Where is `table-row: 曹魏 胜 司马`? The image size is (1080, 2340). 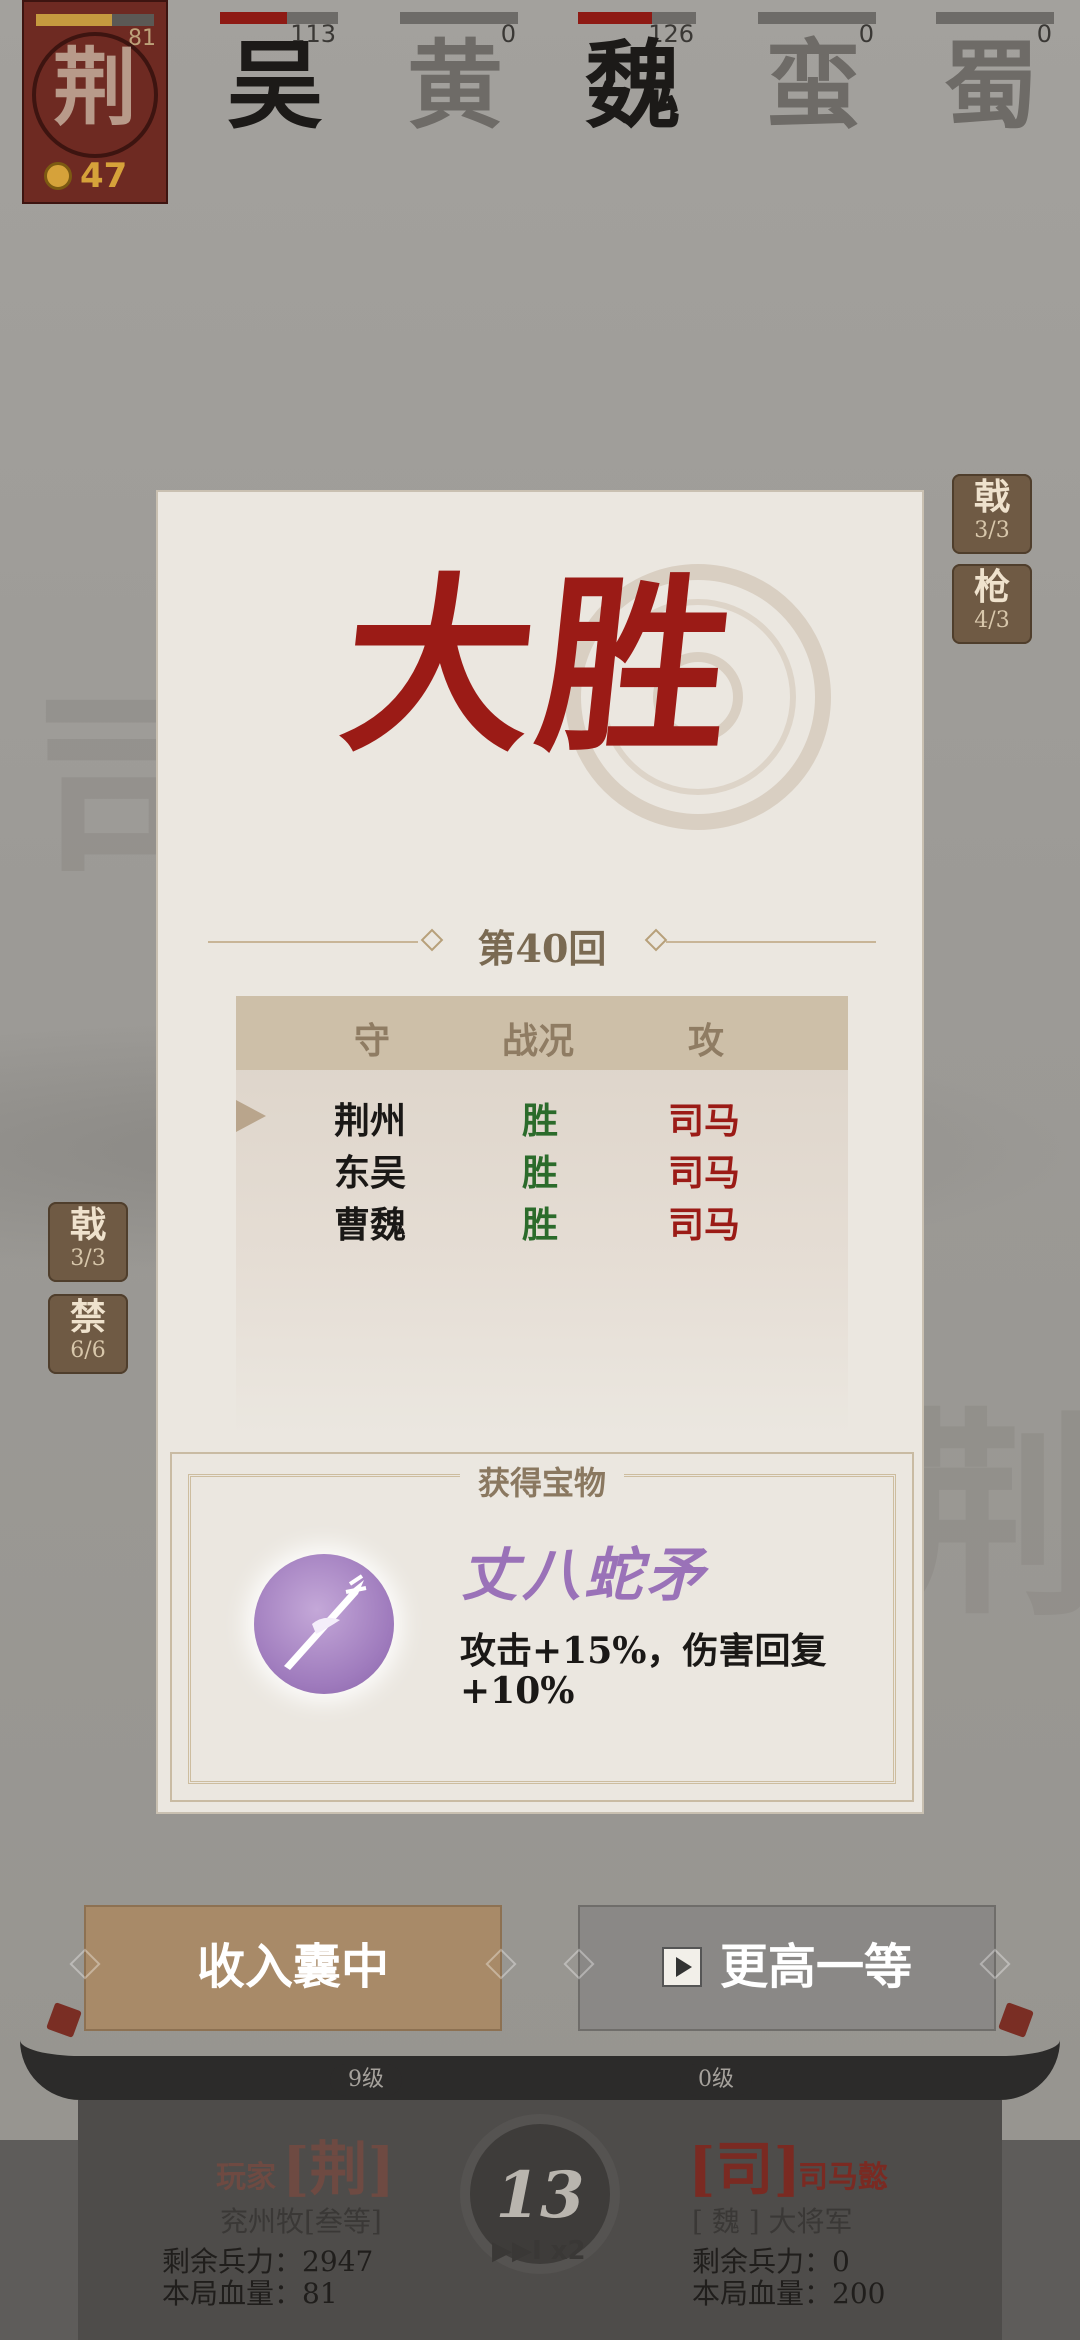
table-row: 曹魏 胜 司马 is located at coordinates (542, 1218).